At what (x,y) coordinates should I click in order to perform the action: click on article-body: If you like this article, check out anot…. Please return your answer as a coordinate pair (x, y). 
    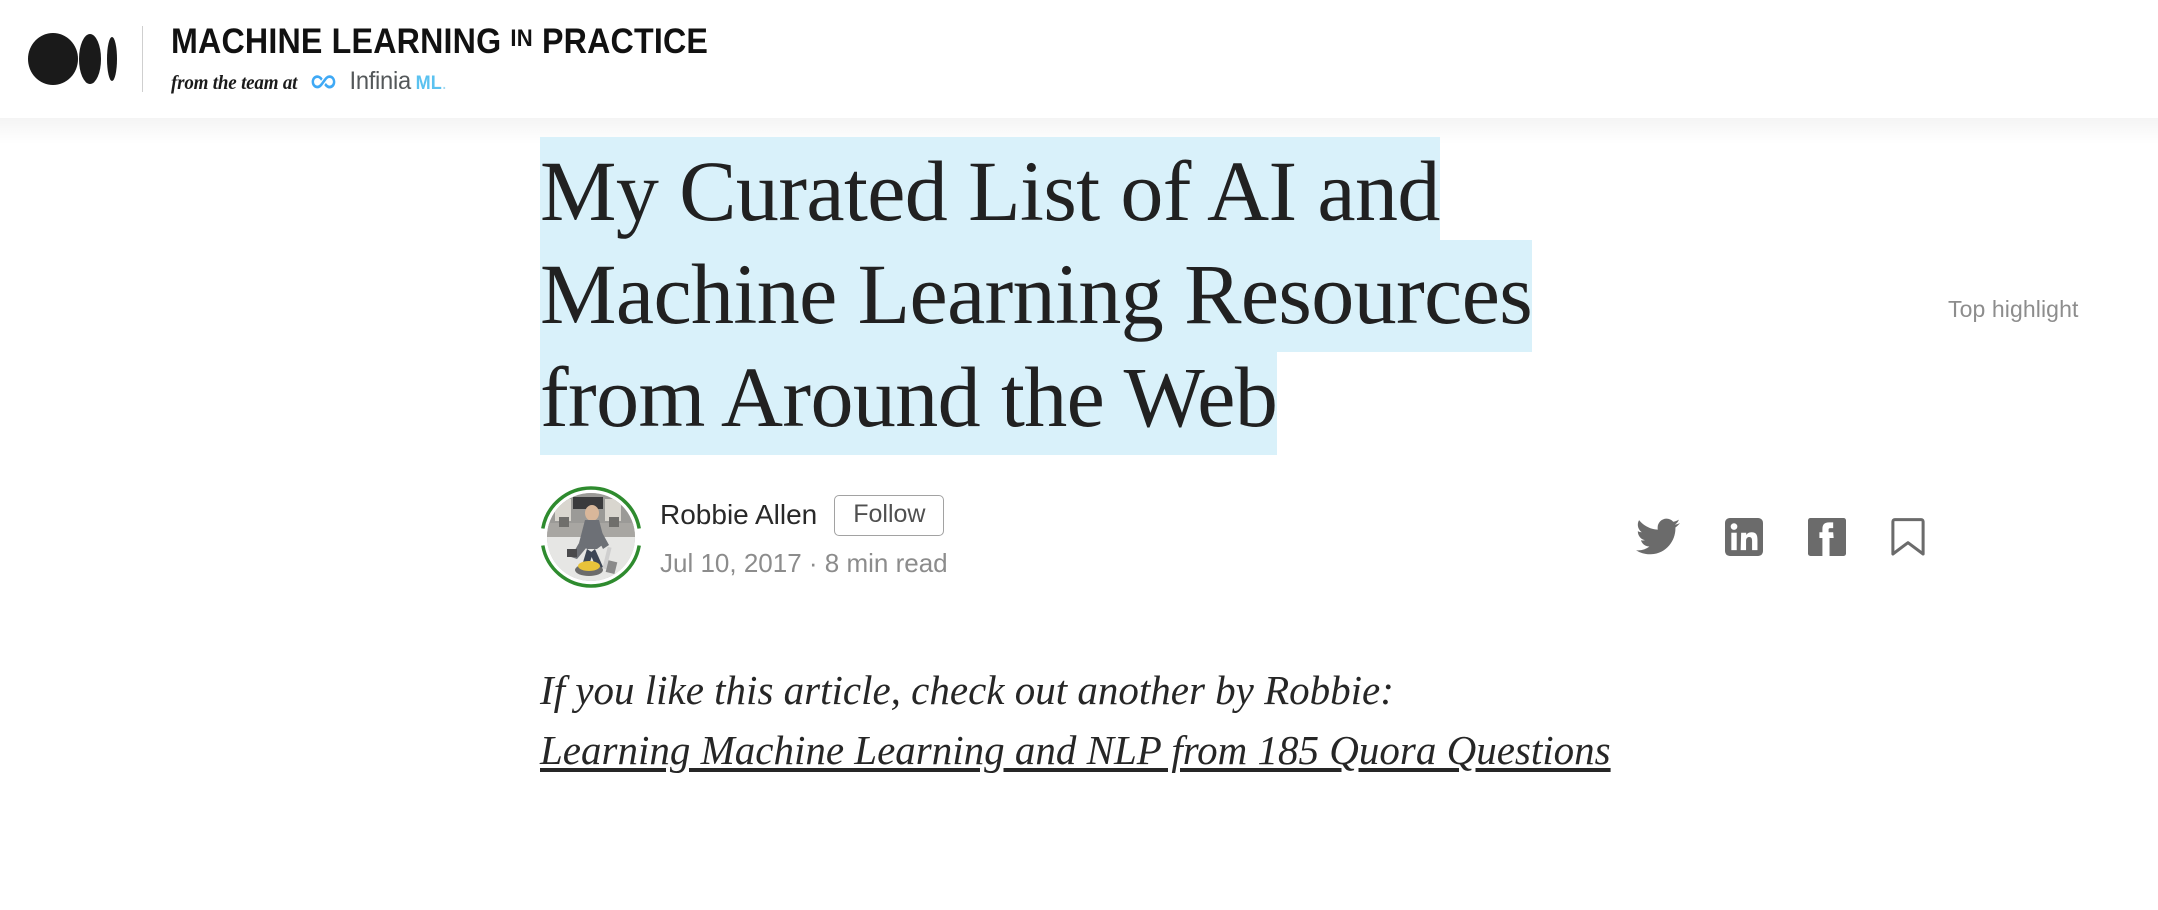
    Looking at the image, I should click on (1140, 720).